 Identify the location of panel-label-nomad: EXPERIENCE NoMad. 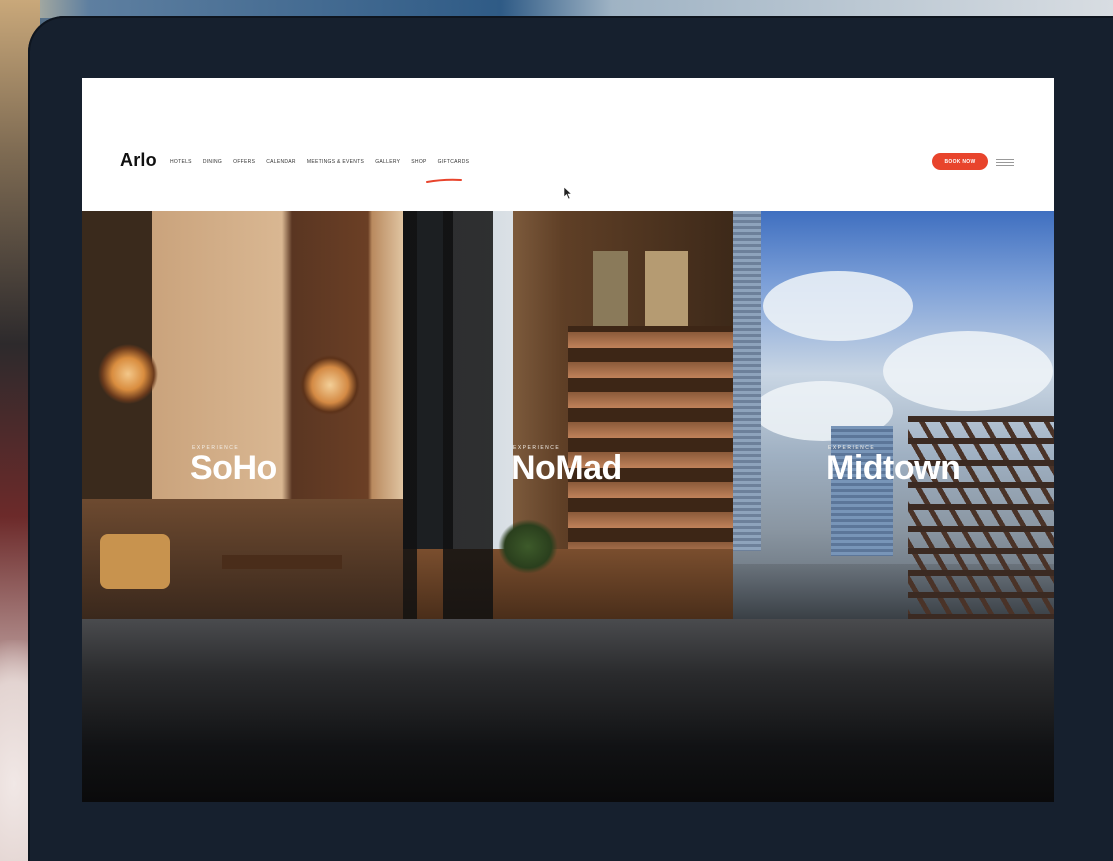
(566, 465).